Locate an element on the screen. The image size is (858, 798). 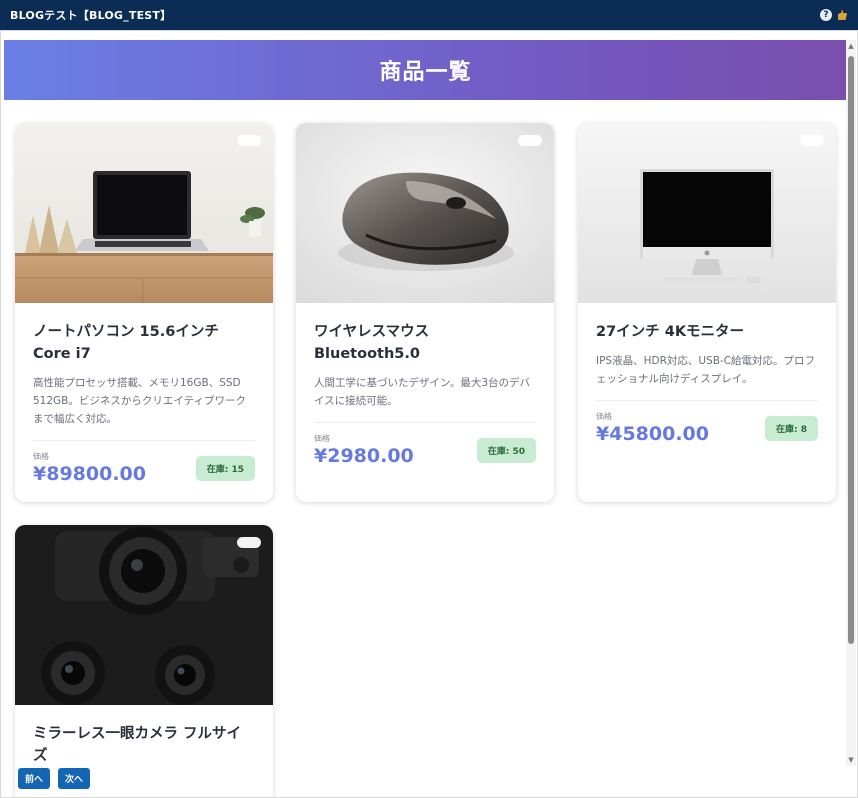
scroll-up-icon: ▲ is located at coordinates (851, 46).